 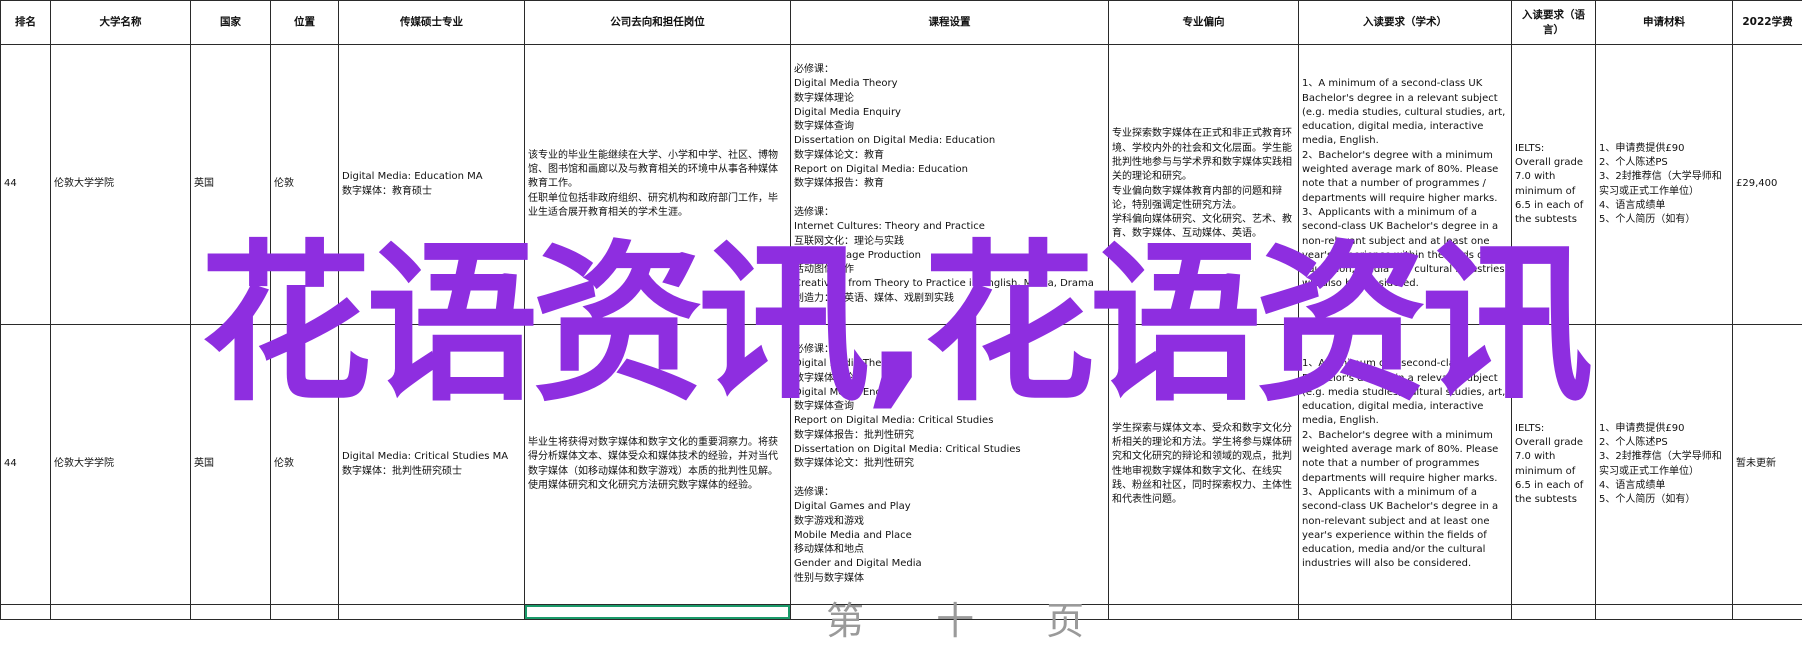 What do you see at coordinates (432, 23) in the screenshot?
I see `header-cell-major: 传媒硕士专业` at bounding box center [432, 23].